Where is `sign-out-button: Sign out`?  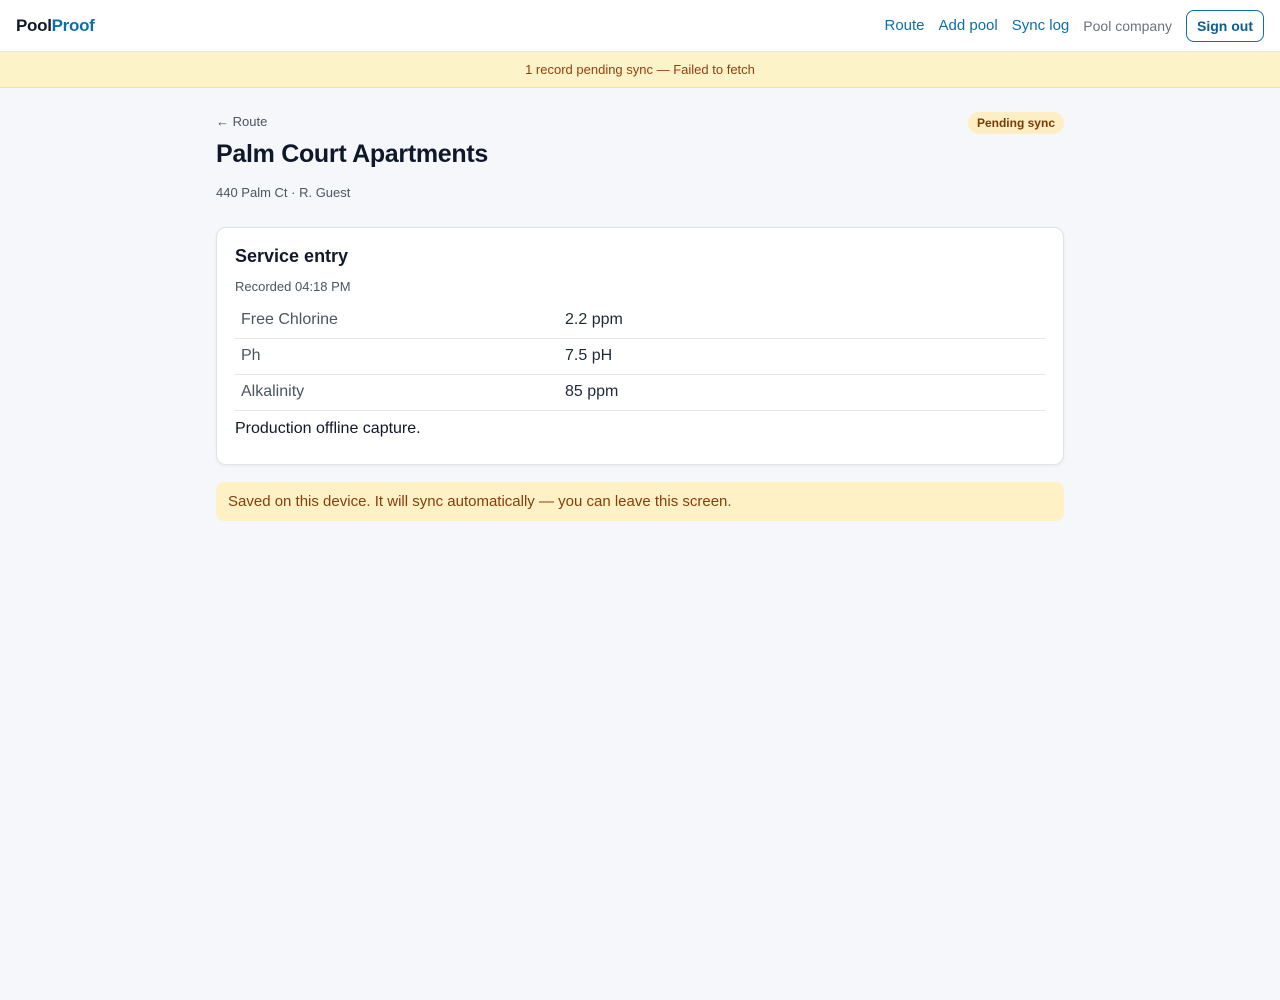
sign-out-button: Sign out is located at coordinates (1225, 25).